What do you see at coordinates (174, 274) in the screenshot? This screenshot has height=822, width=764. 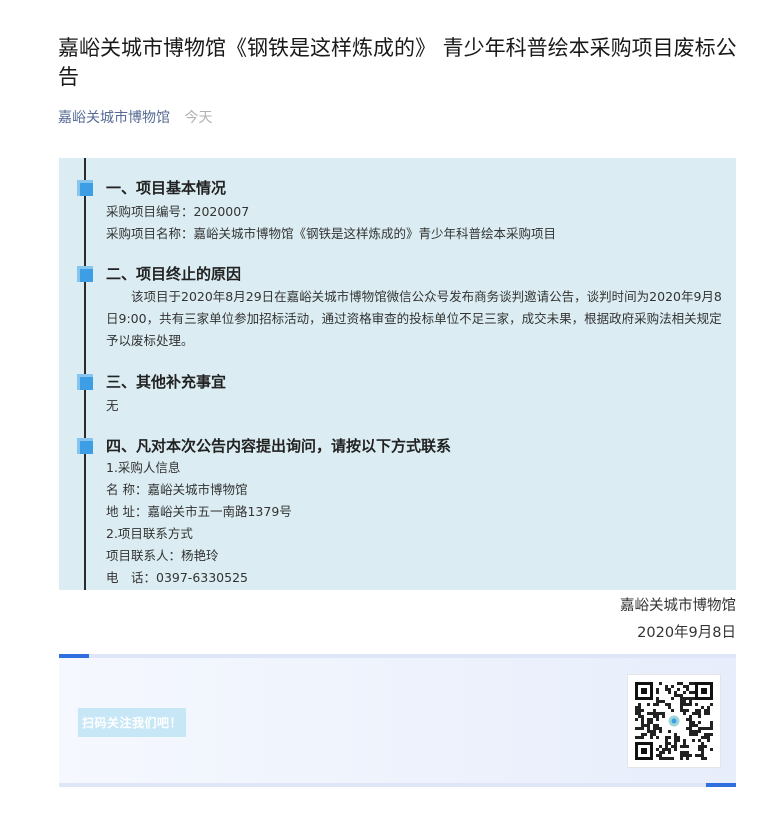 I see `section-heading: 二、项目终止的原因` at bounding box center [174, 274].